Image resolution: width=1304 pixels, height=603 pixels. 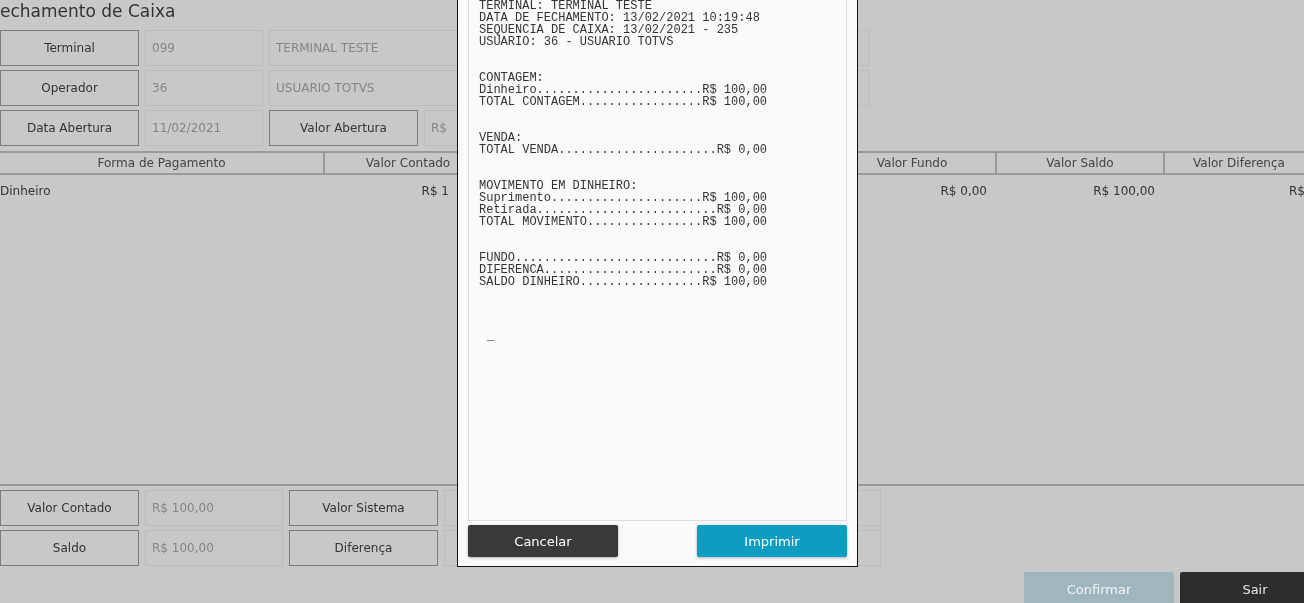 I want to click on field-label-button: Valor Contado, so click(x=69, y=508).